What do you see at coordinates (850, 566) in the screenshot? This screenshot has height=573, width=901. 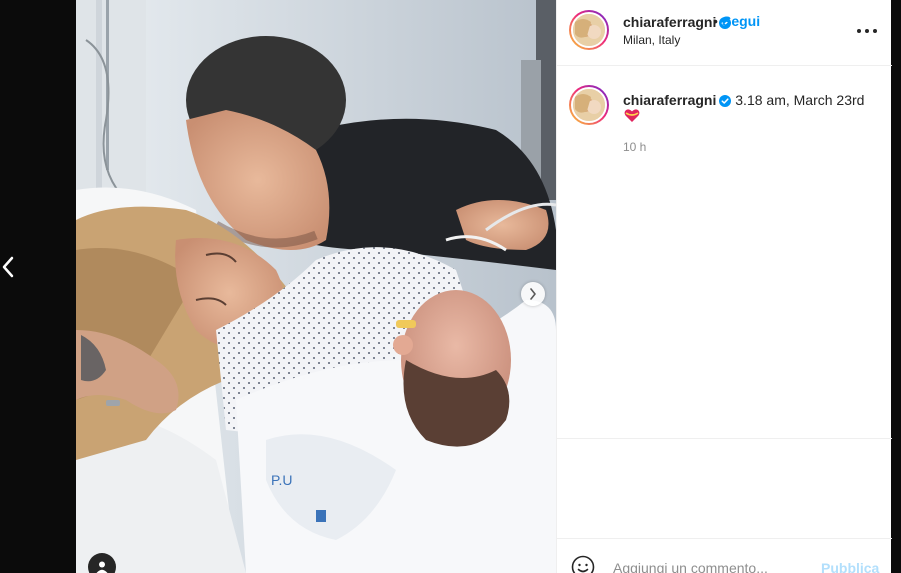 I see `publish-button: Pubblica` at bounding box center [850, 566].